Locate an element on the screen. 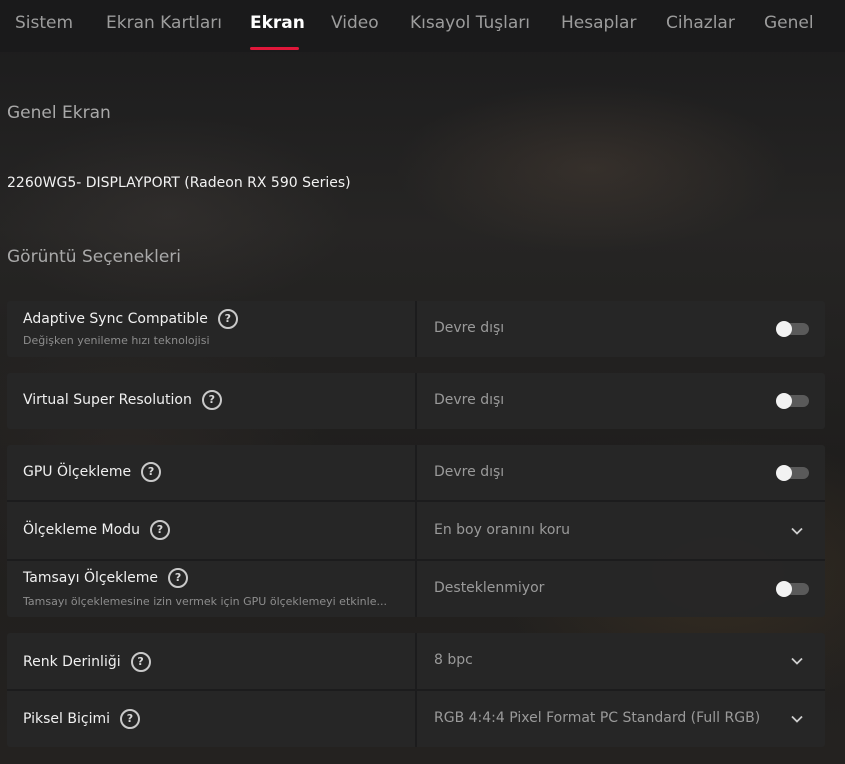  color-depth-dropdown: 8 bpc is located at coordinates (453, 660).